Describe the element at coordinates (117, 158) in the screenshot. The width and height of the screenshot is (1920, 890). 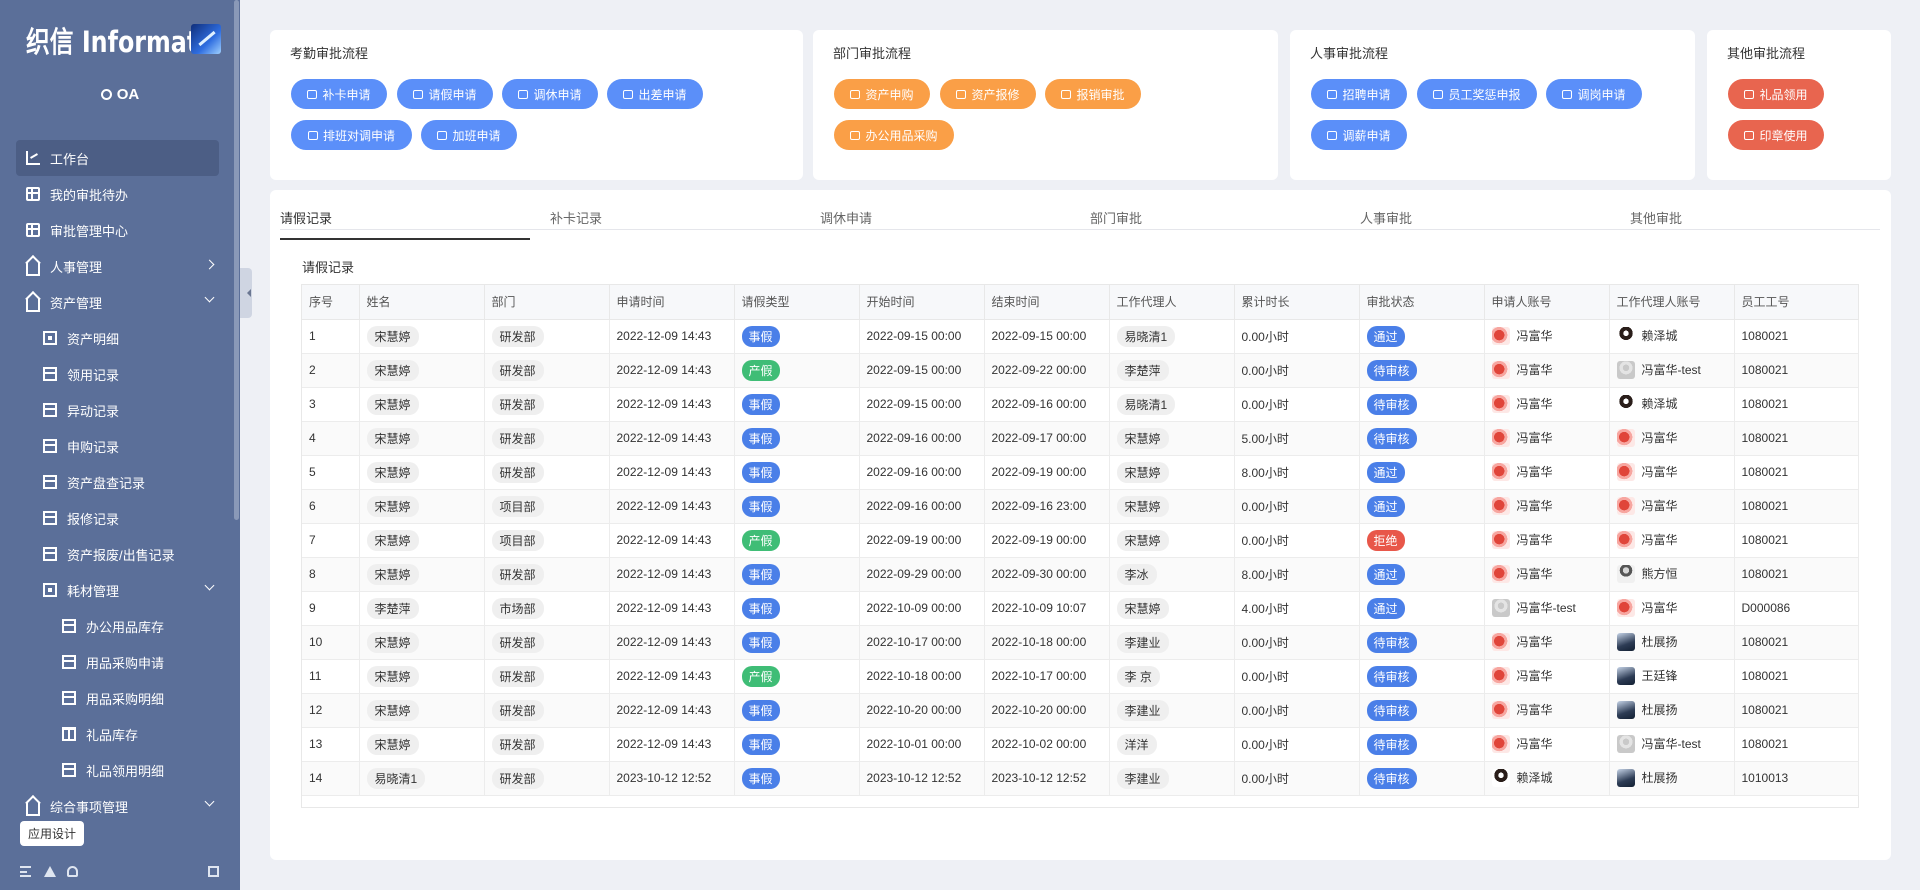
I see `sidebar-item: 工作台` at that location.